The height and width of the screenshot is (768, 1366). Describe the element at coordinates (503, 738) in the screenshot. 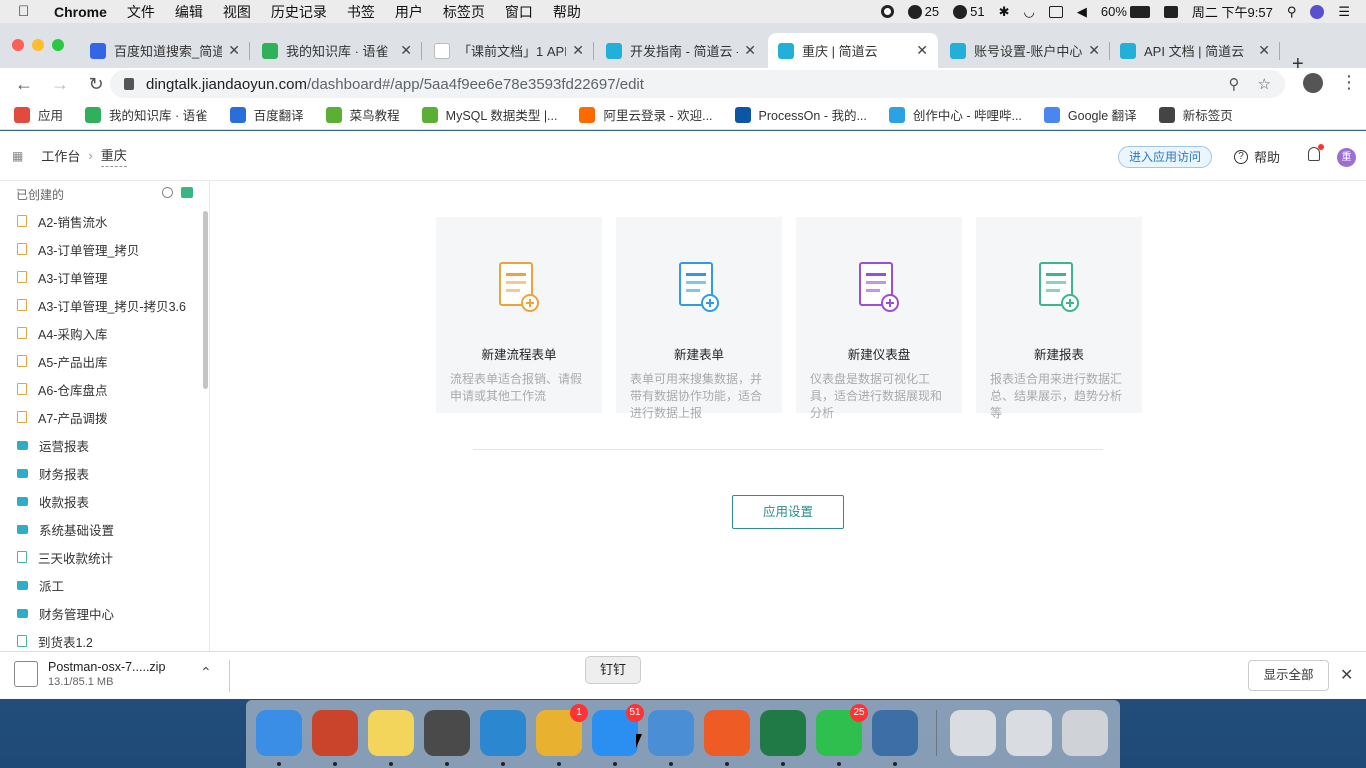

I see `webstorm-icon` at that location.